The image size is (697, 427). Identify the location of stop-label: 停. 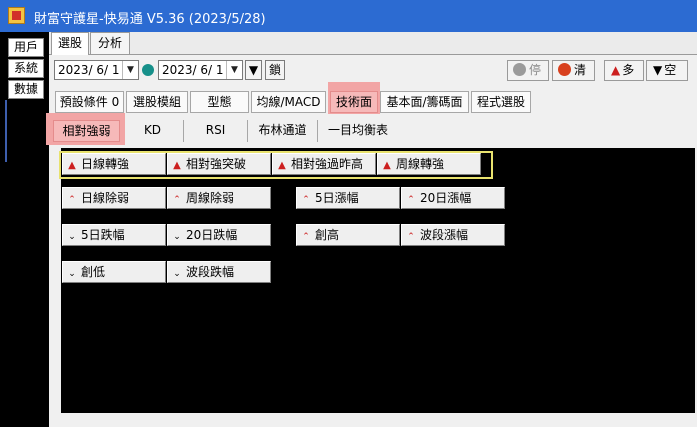
(535, 70).